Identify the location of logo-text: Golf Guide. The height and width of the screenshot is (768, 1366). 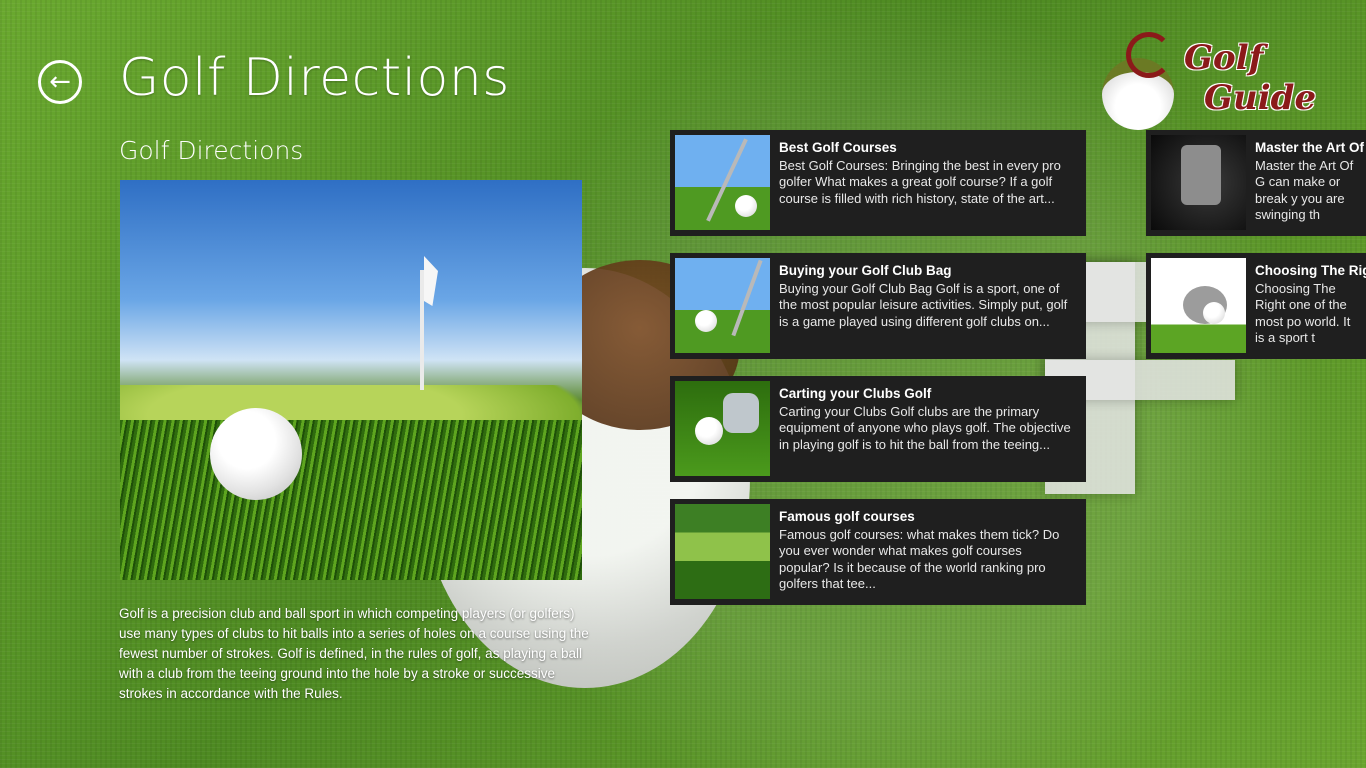
(1250, 78).